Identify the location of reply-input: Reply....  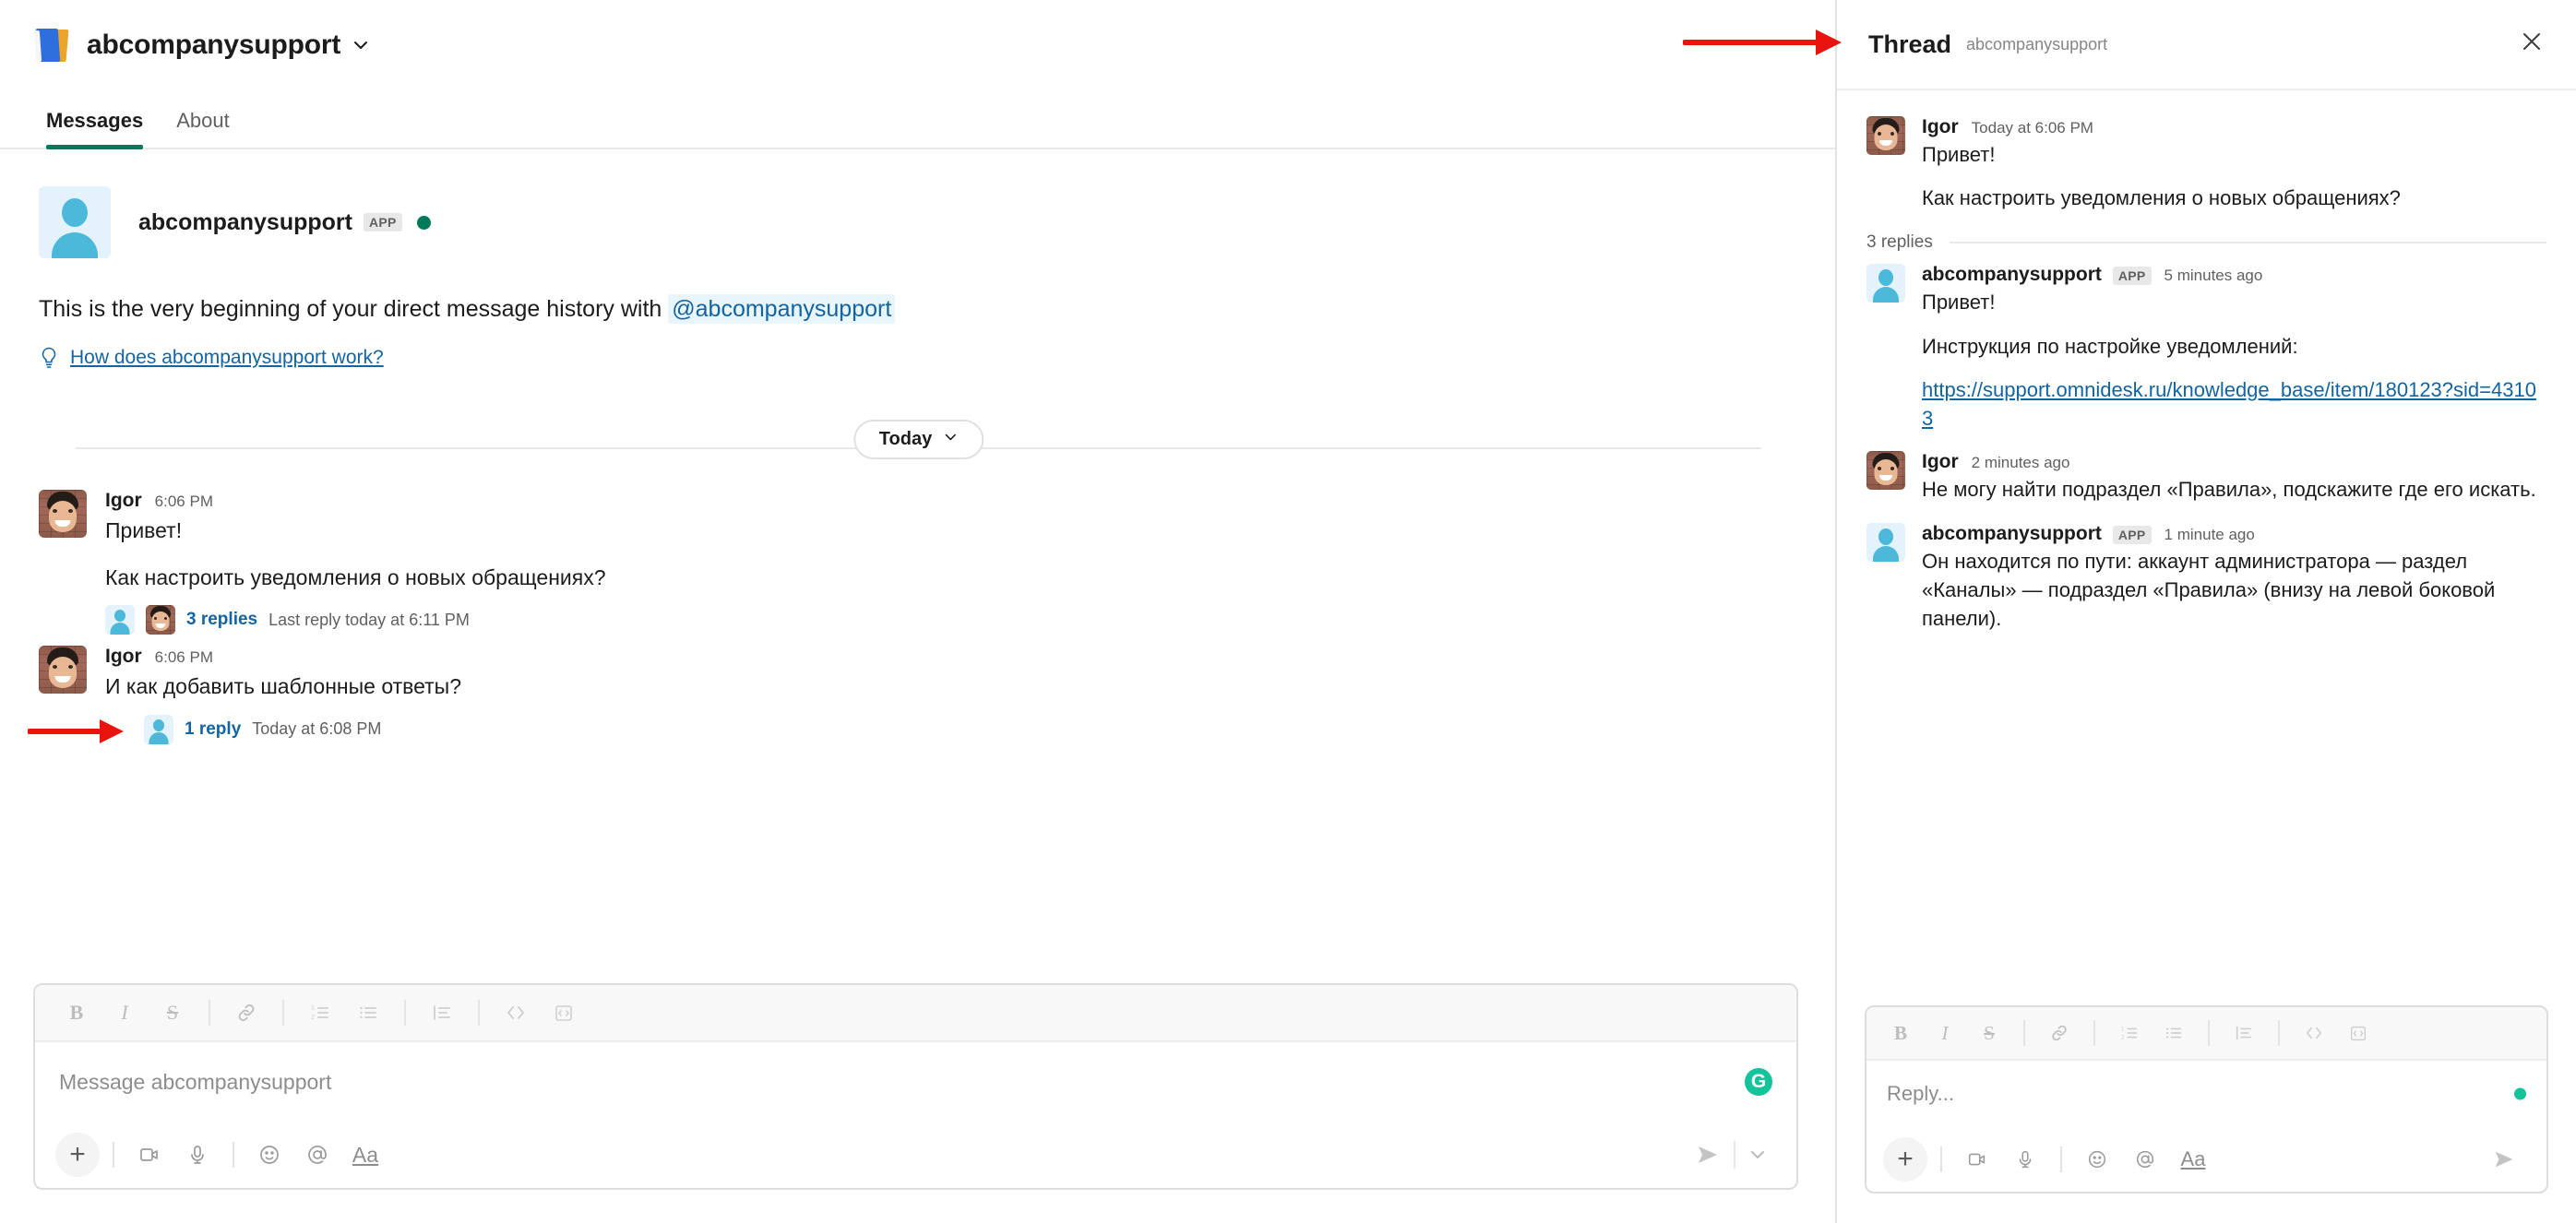
(2206, 1094).